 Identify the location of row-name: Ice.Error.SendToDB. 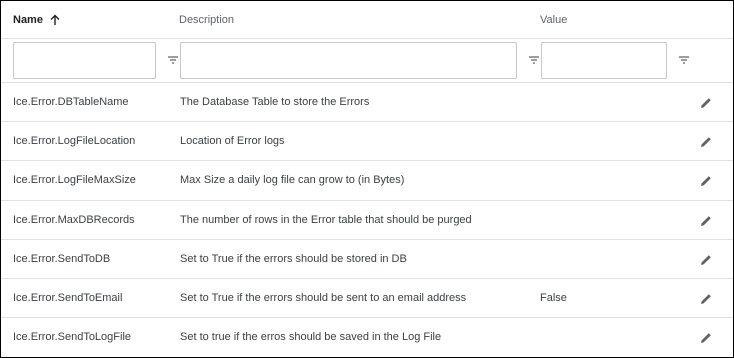
(62, 258).